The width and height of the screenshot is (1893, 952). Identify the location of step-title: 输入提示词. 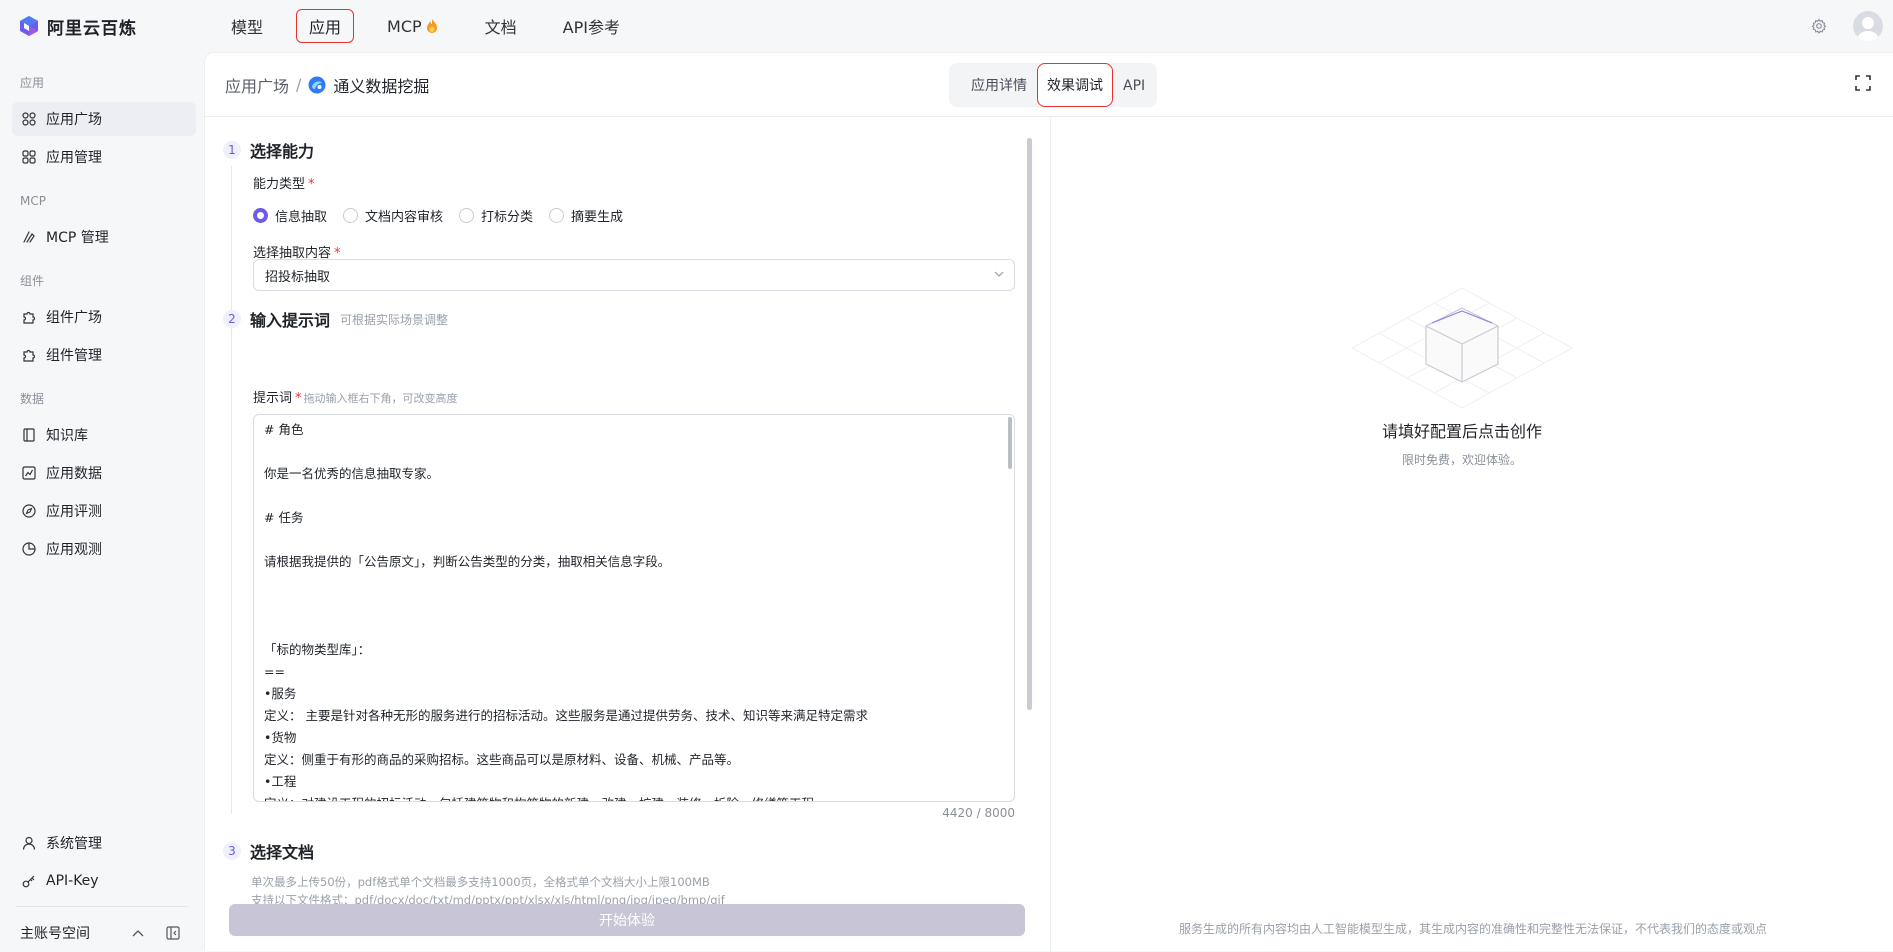
(290, 320).